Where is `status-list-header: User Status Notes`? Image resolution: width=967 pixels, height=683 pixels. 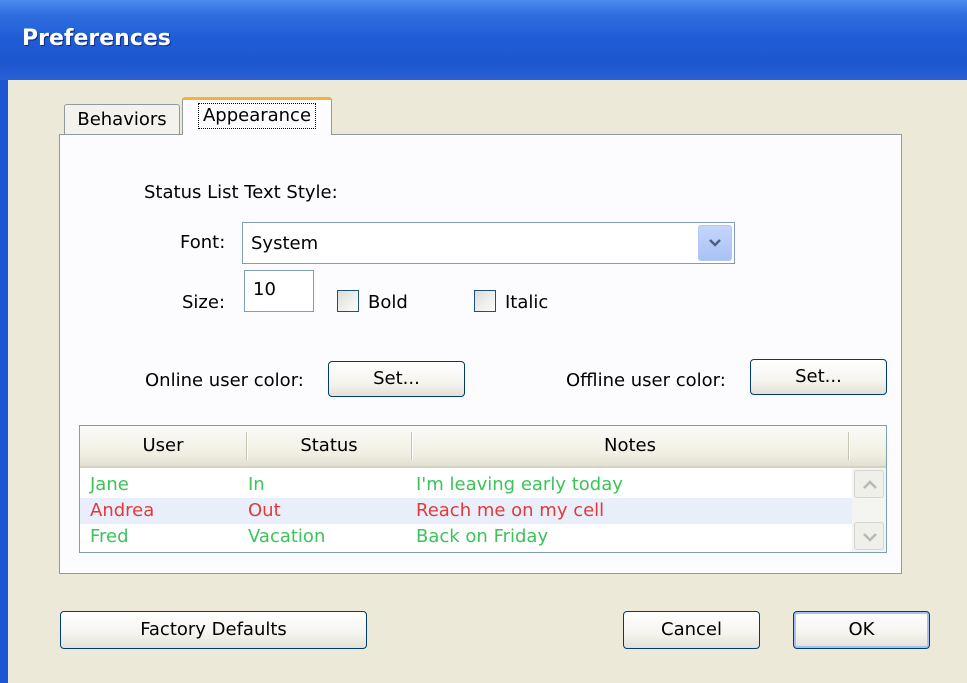 status-list-header: User Status Notes is located at coordinates (483, 447).